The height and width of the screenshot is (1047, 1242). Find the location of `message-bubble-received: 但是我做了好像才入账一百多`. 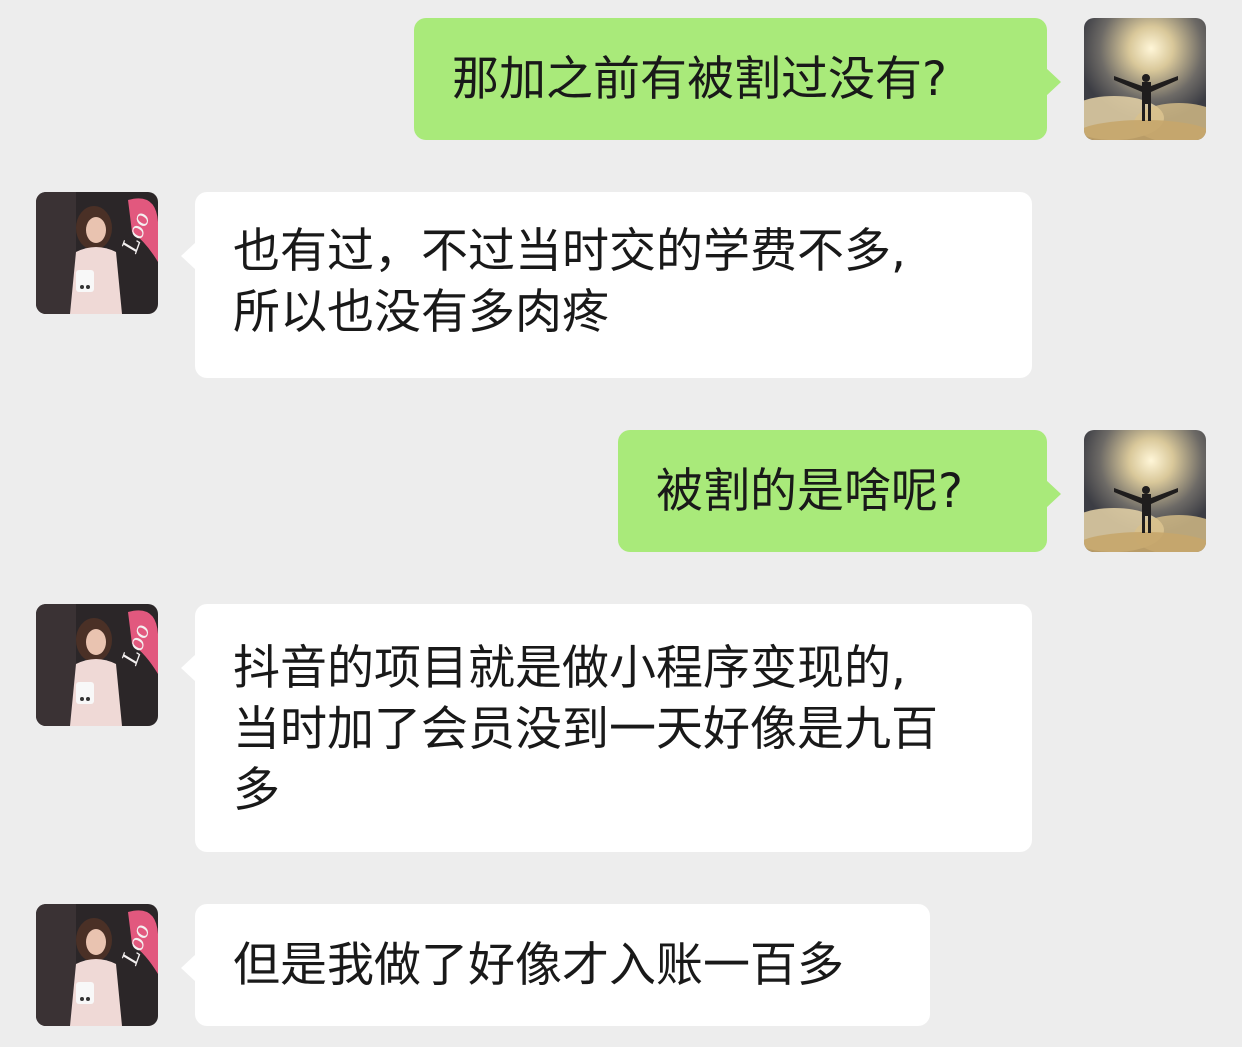

message-bubble-received: 但是我做了好像才入账一百多 is located at coordinates (555, 965).